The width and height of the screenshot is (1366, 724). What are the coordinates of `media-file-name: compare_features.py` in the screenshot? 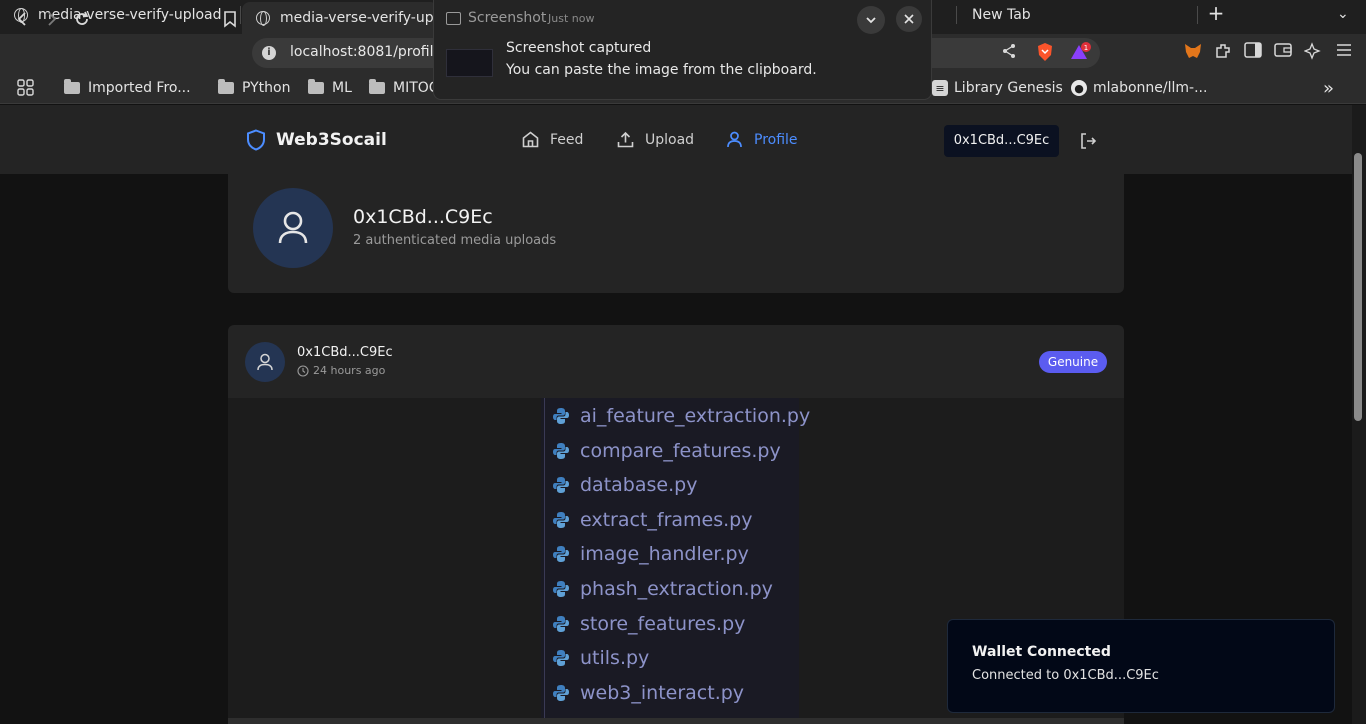 It's located at (680, 451).